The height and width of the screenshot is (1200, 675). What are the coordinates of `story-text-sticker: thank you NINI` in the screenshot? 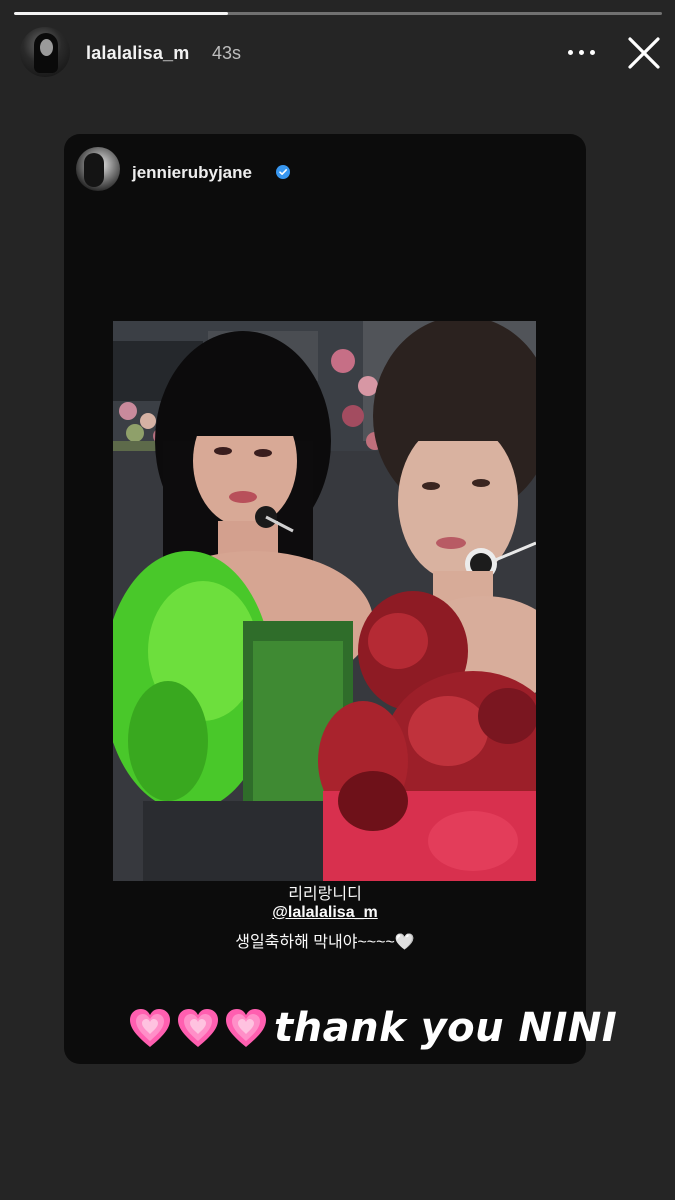 It's located at (372, 1031).